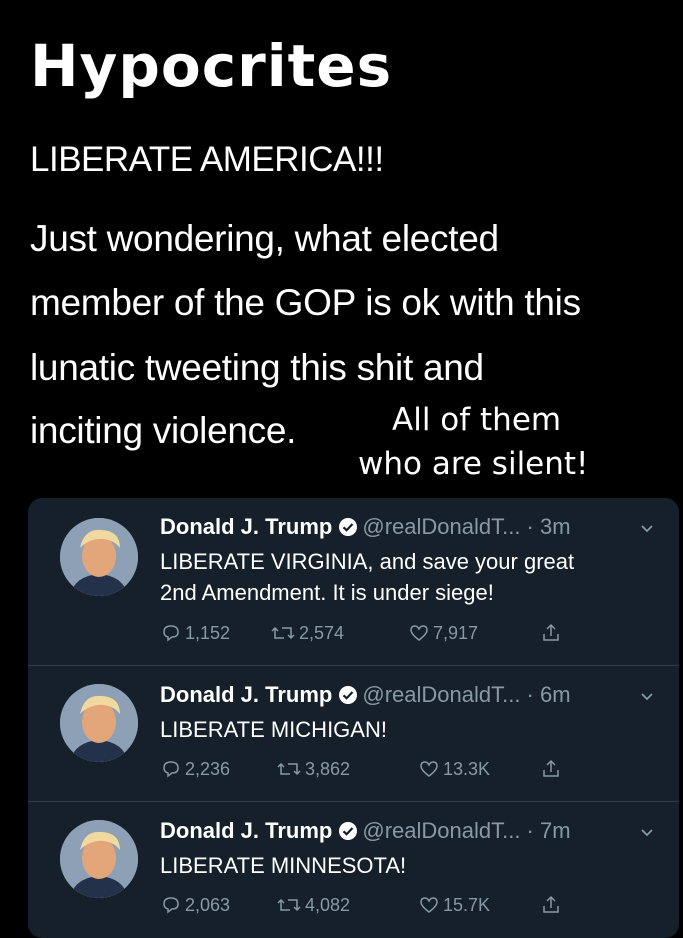 Image resolution: width=683 pixels, height=938 pixels. Describe the element at coordinates (327, 592) in the screenshot. I see `tweet-text-line: 2nd Amendment. It is under siege!` at that location.